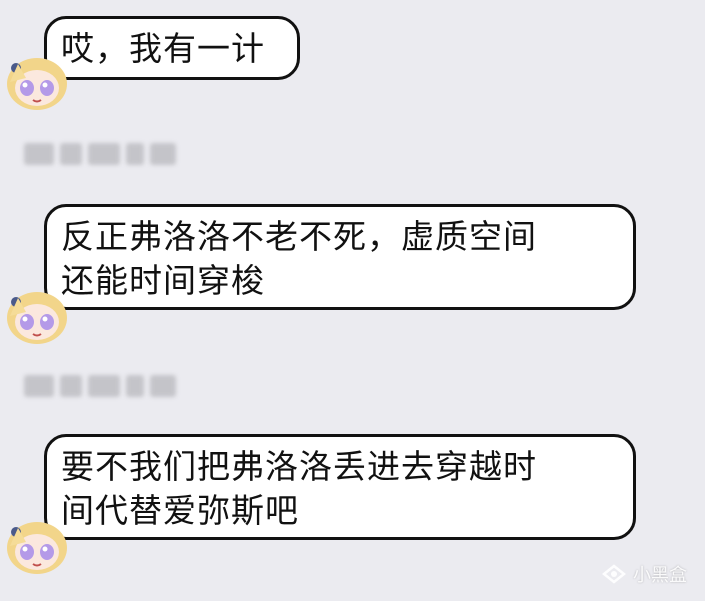  What do you see at coordinates (299, 236) in the screenshot?
I see `message-text-line: 反正弗洛洛不老不死，虚质空间` at bounding box center [299, 236].